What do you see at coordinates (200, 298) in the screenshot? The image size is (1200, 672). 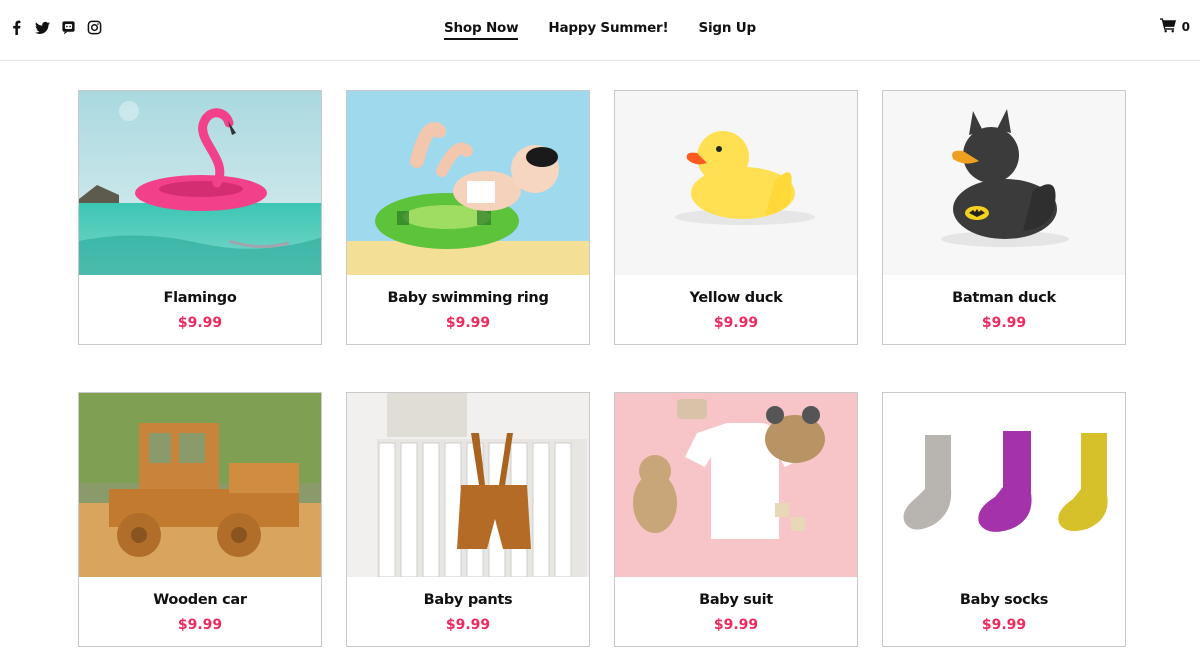 I see `product-name: Flamingo` at bounding box center [200, 298].